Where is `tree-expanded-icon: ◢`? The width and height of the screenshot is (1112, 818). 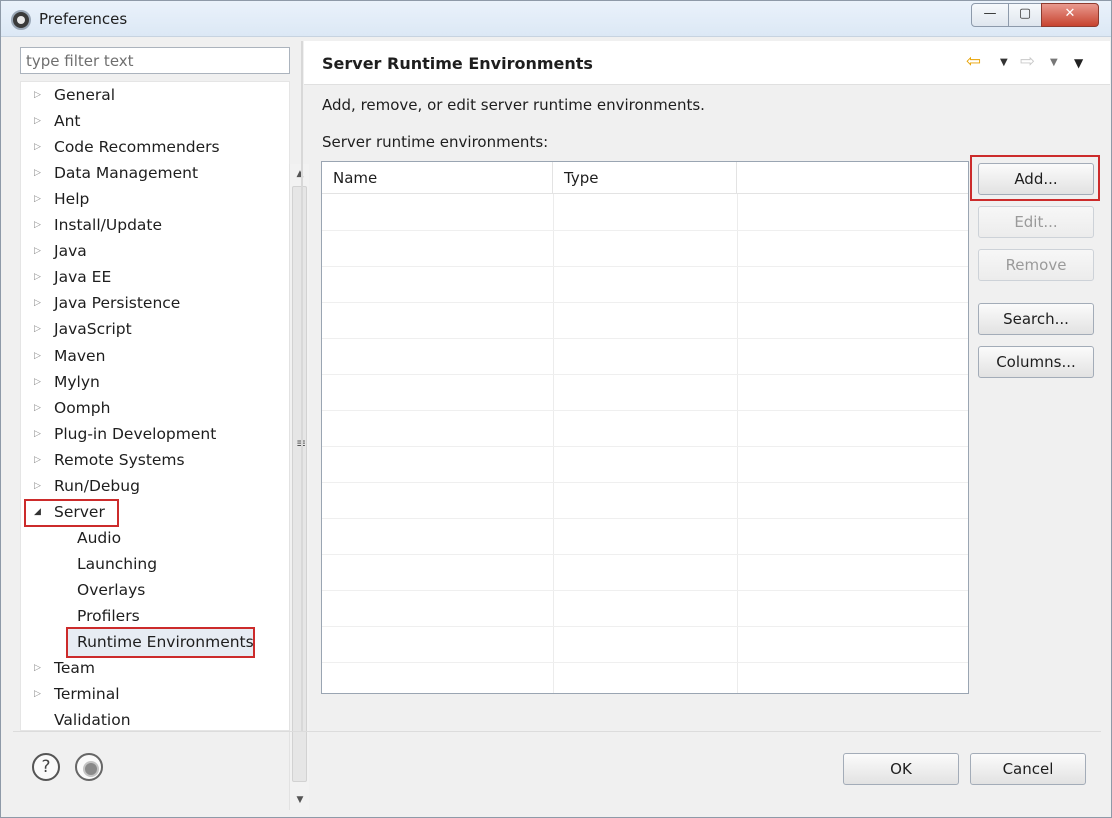
tree-expanded-icon: ◢ is located at coordinates (40, 512).